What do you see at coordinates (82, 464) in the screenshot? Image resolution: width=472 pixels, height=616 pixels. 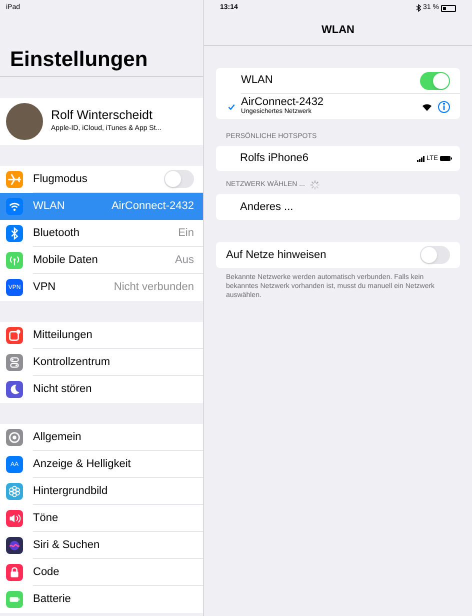 I see `row-label: Anzeige & Helligkeit` at bounding box center [82, 464].